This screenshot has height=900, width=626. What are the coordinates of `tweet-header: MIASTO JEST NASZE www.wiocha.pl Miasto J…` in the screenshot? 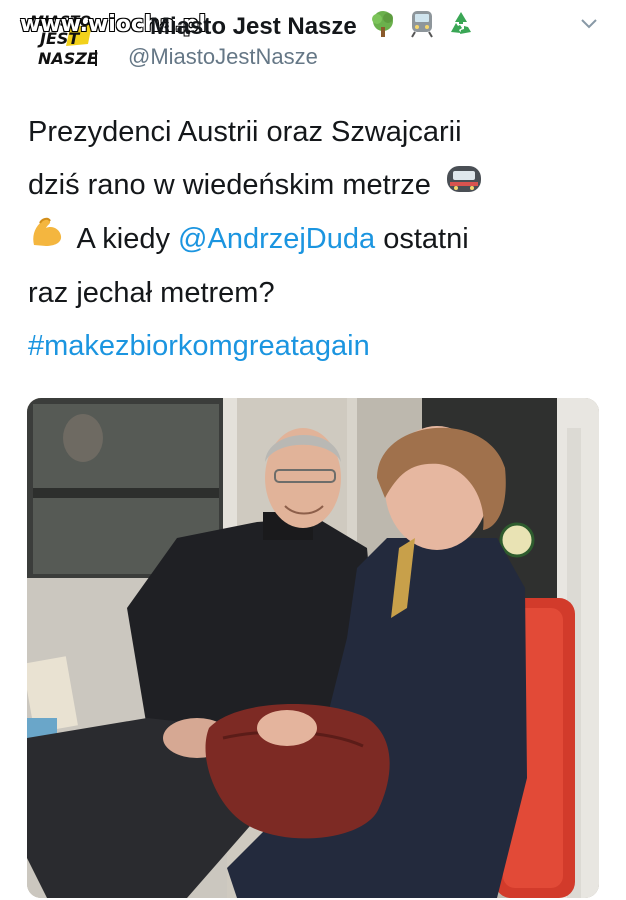 It's located at (313, 45).